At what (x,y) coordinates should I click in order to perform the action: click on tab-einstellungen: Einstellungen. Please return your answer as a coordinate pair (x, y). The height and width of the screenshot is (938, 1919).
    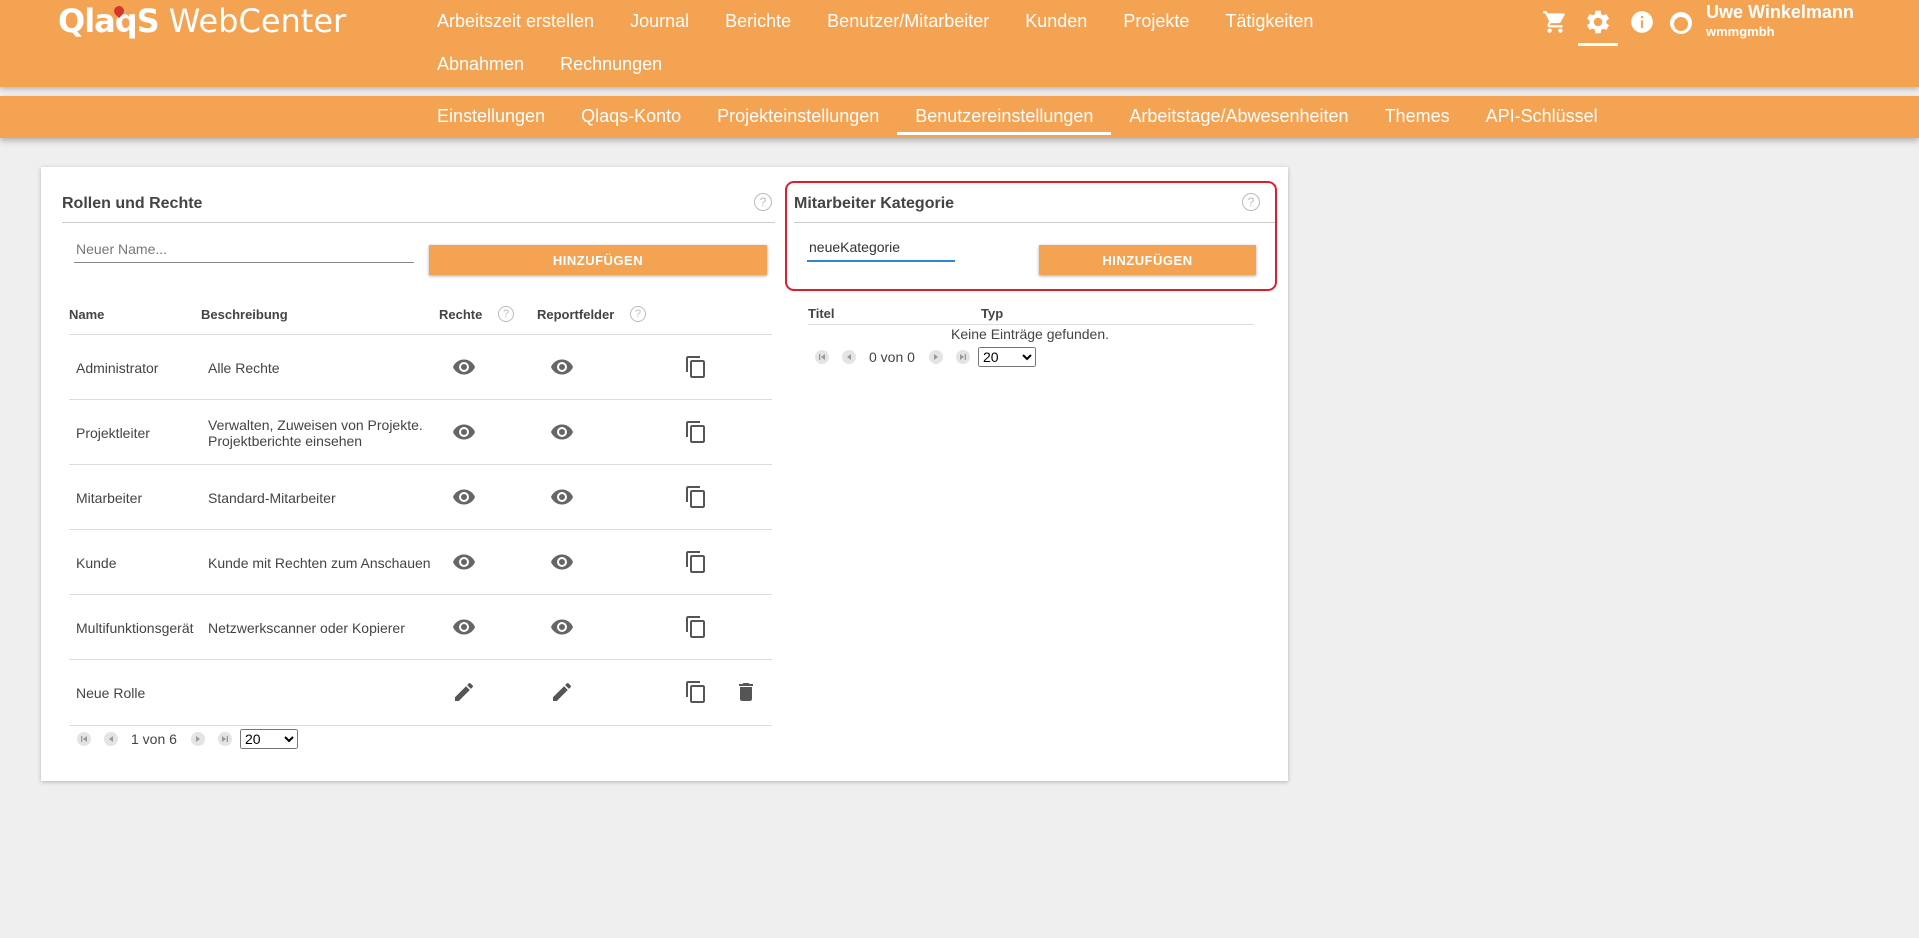
    Looking at the image, I should click on (491, 116).